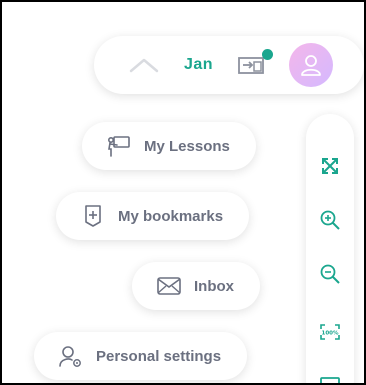  Describe the element at coordinates (171, 216) in the screenshot. I see `menu-item-label: My bookmarks` at that location.